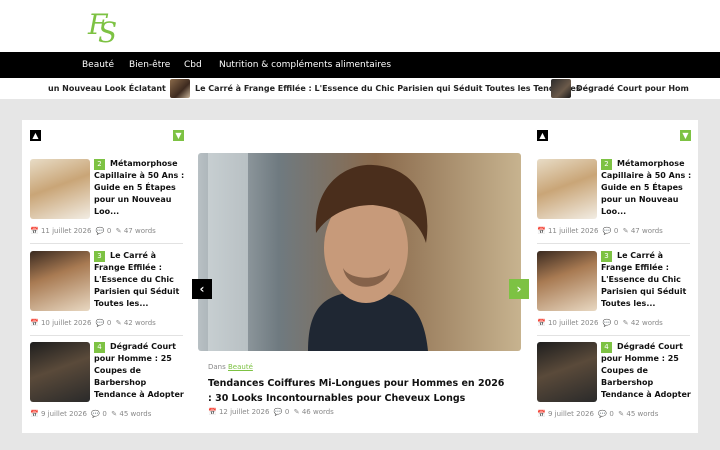 The height and width of the screenshot is (450, 720). What do you see at coordinates (305, 65) in the screenshot?
I see `nav-item-nutrition: Nutrition & compléments alimentaires` at bounding box center [305, 65].